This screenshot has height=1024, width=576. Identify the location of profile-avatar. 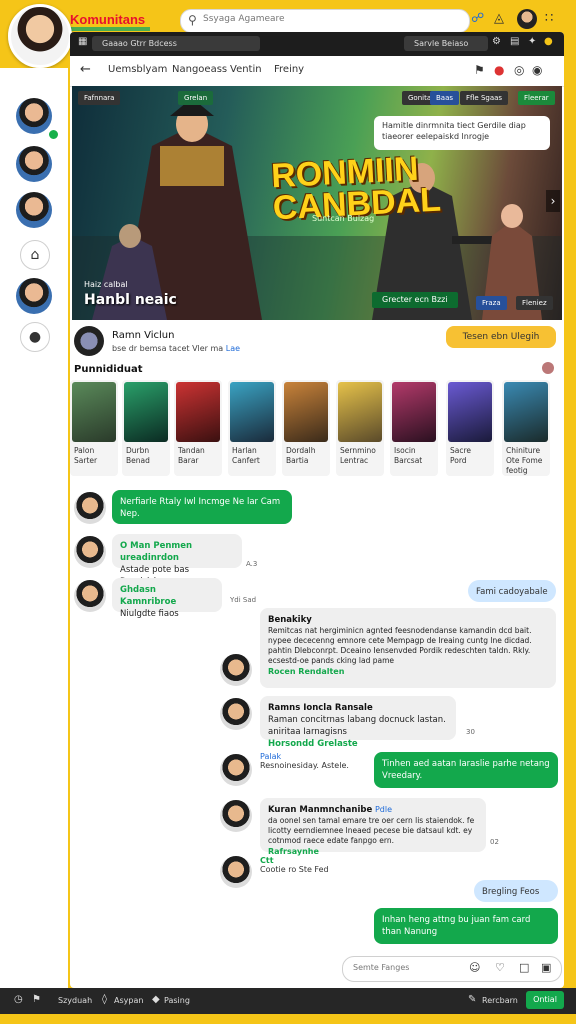
(40, 36).